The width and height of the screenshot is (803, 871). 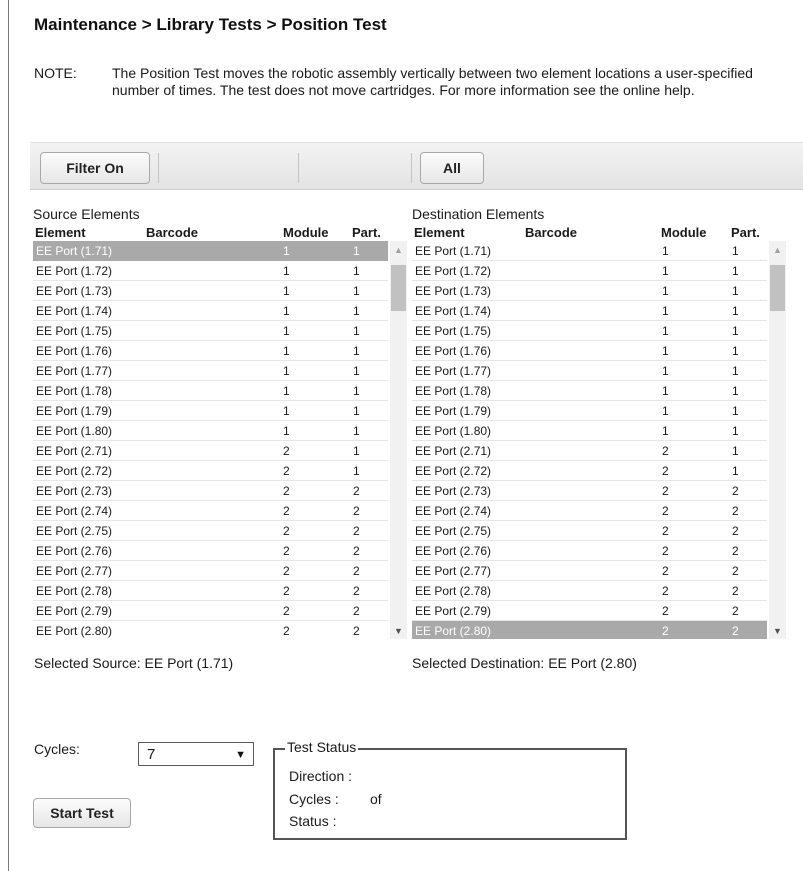 What do you see at coordinates (551, 232) in the screenshot?
I see `destination-col-barcode: Barcode` at bounding box center [551, 232].